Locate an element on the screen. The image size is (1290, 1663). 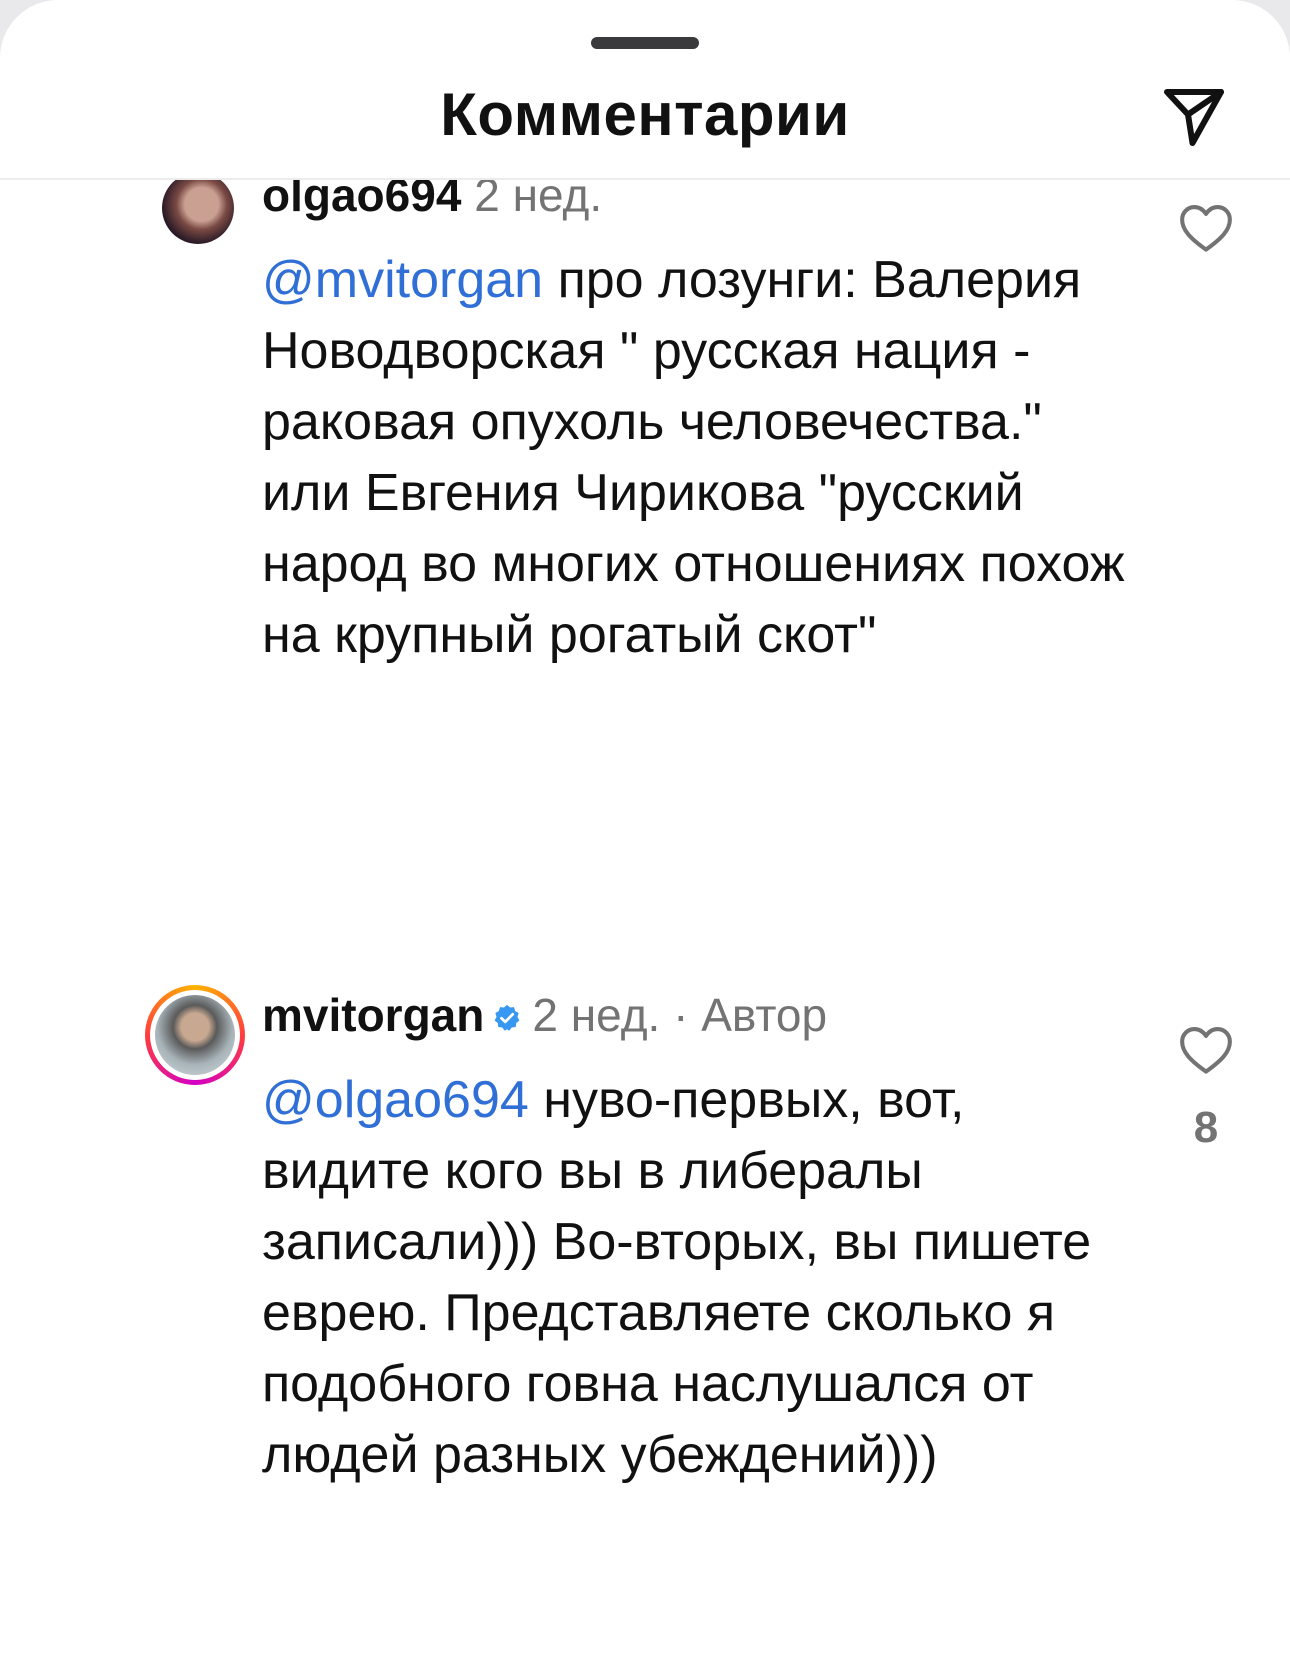
sheet-header: Комментарии is located at coordinates (645, 120).